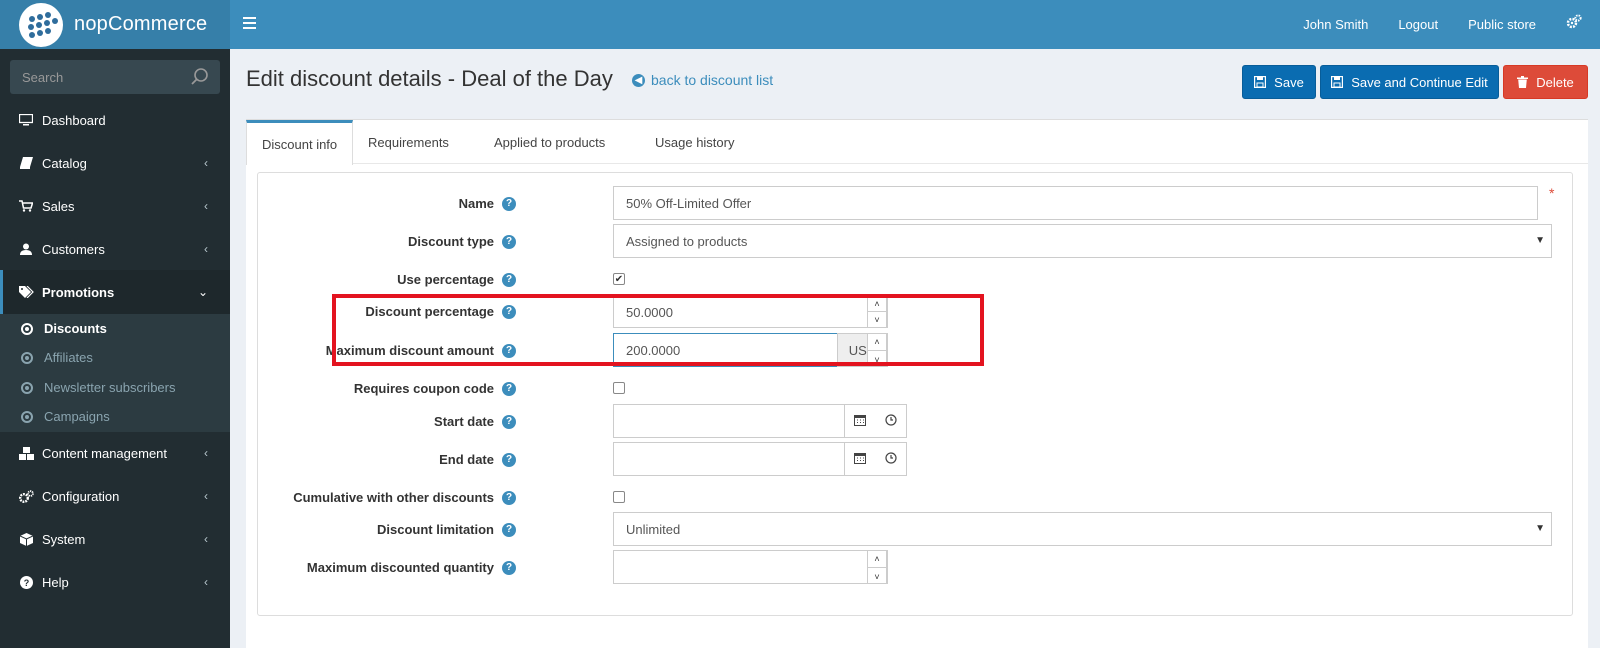  Describe the element at coordinates (115, 249) in the screenshot. I see `sidebar-item-customers: Customers ‹` at that location.